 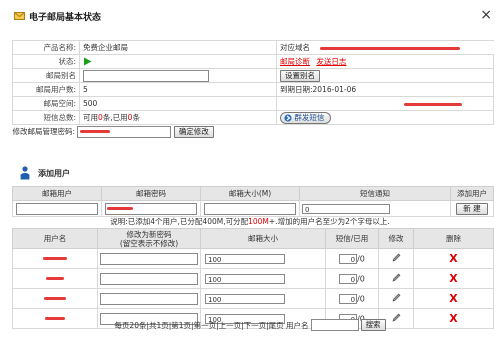 I want to click on domain-cell: 对应域名, so click(x=385, y=47).